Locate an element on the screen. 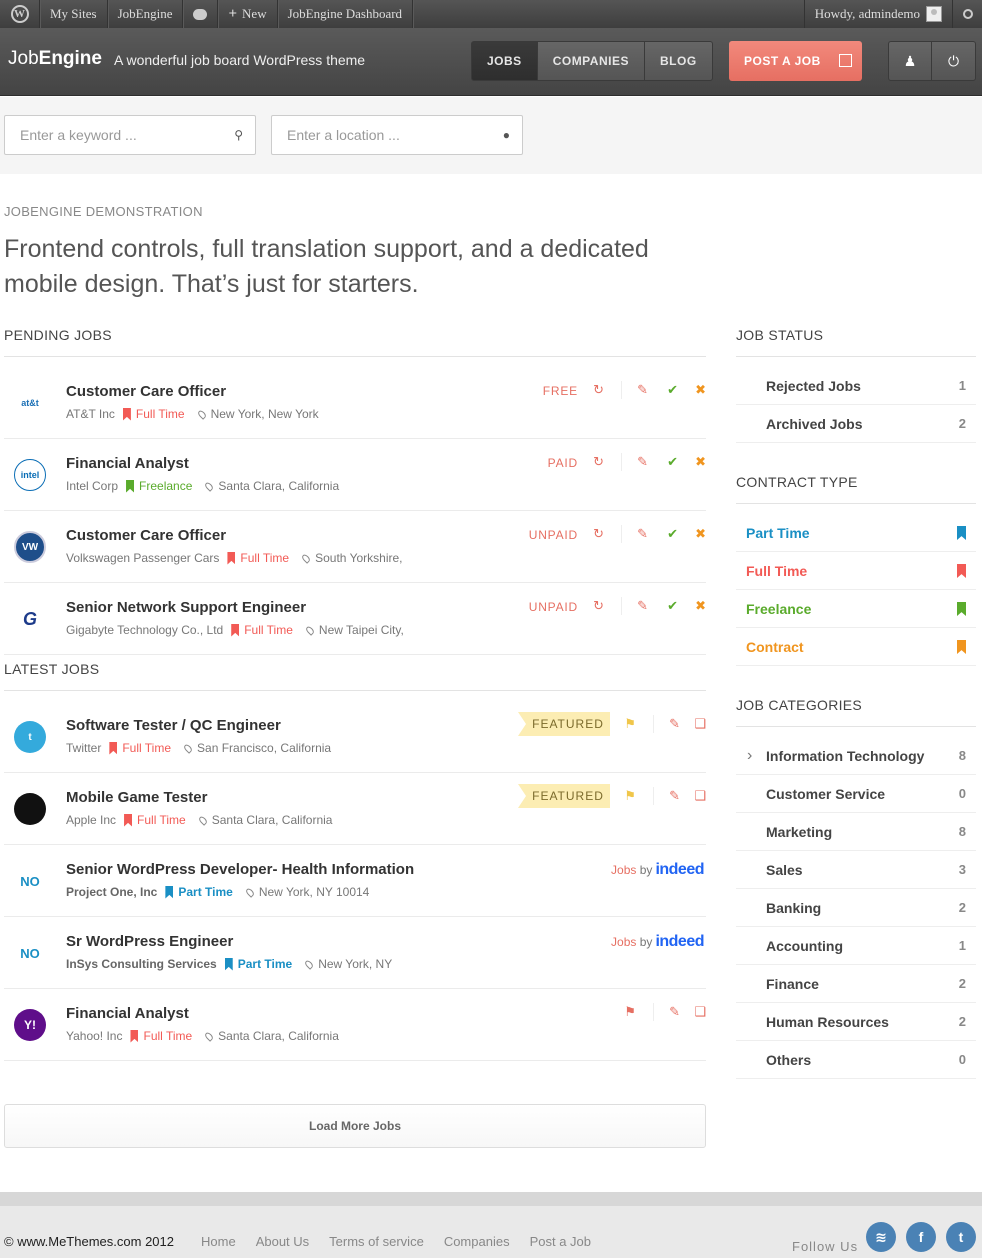  contract-item: Freelance is located at coordinates (856, 609).